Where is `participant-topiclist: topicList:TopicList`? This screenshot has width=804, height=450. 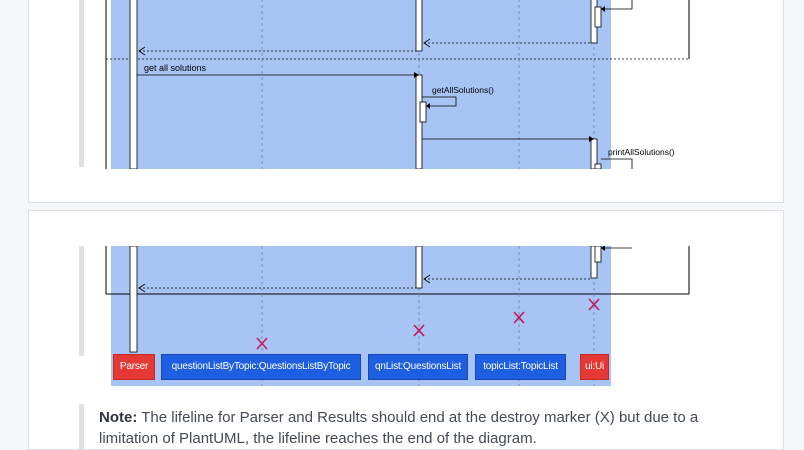 participant-topiclist: topicList:TopicList is located at coordinates (520, 367).